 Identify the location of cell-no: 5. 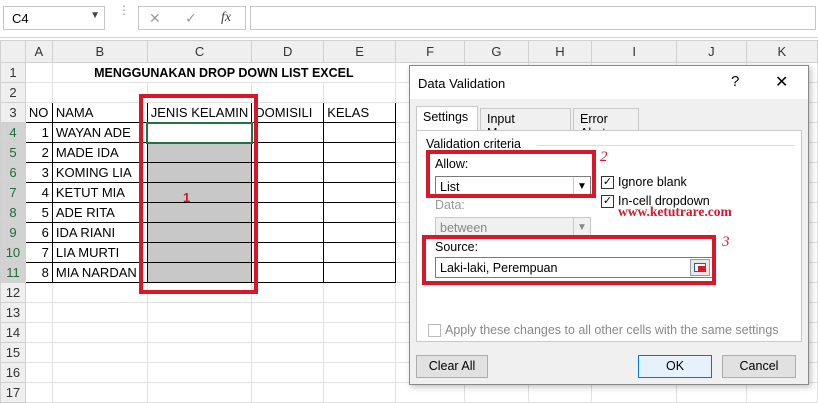
(38, 212).